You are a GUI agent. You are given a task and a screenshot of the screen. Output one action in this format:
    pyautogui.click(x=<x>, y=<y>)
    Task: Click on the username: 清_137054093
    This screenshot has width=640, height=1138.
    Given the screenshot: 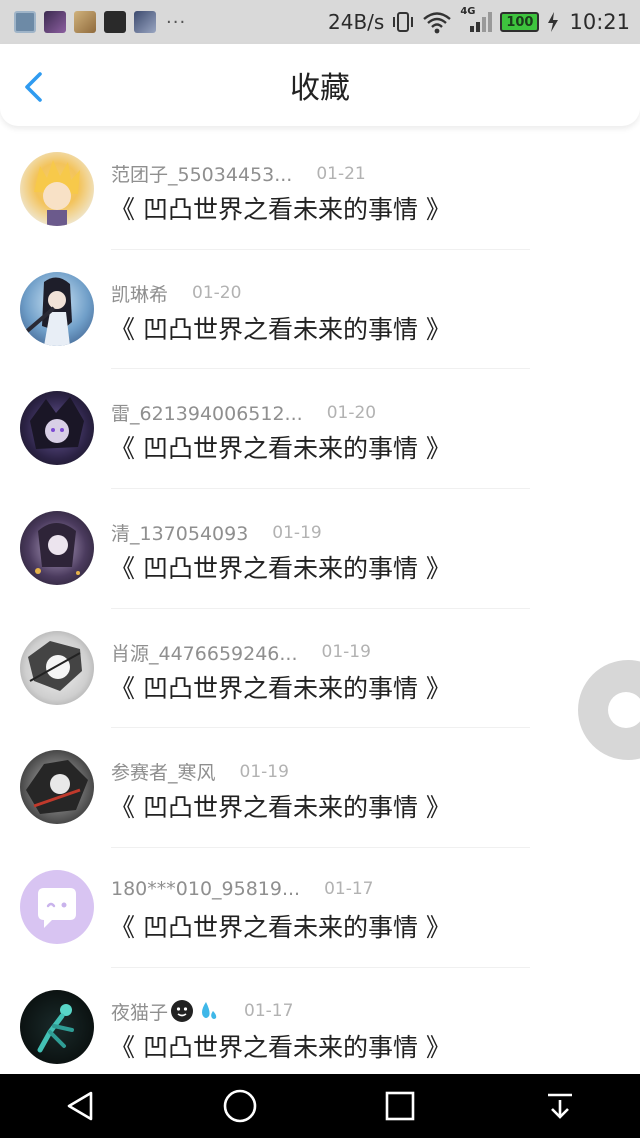 What is the action you would take?
    pyautogui.click(x=180, y=534)
    